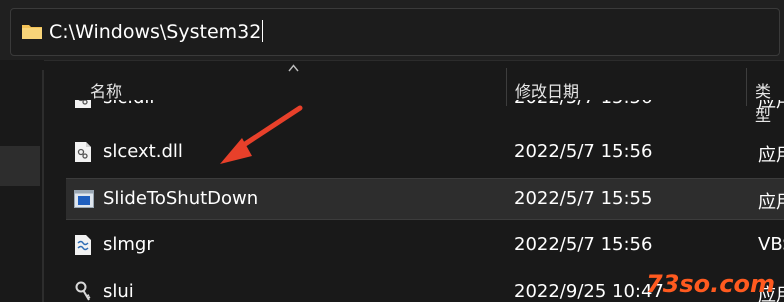  I want to click on file-row-selected: SlideToShutDown 2022/5/7 15:55 应用程序, so click(425, 199).